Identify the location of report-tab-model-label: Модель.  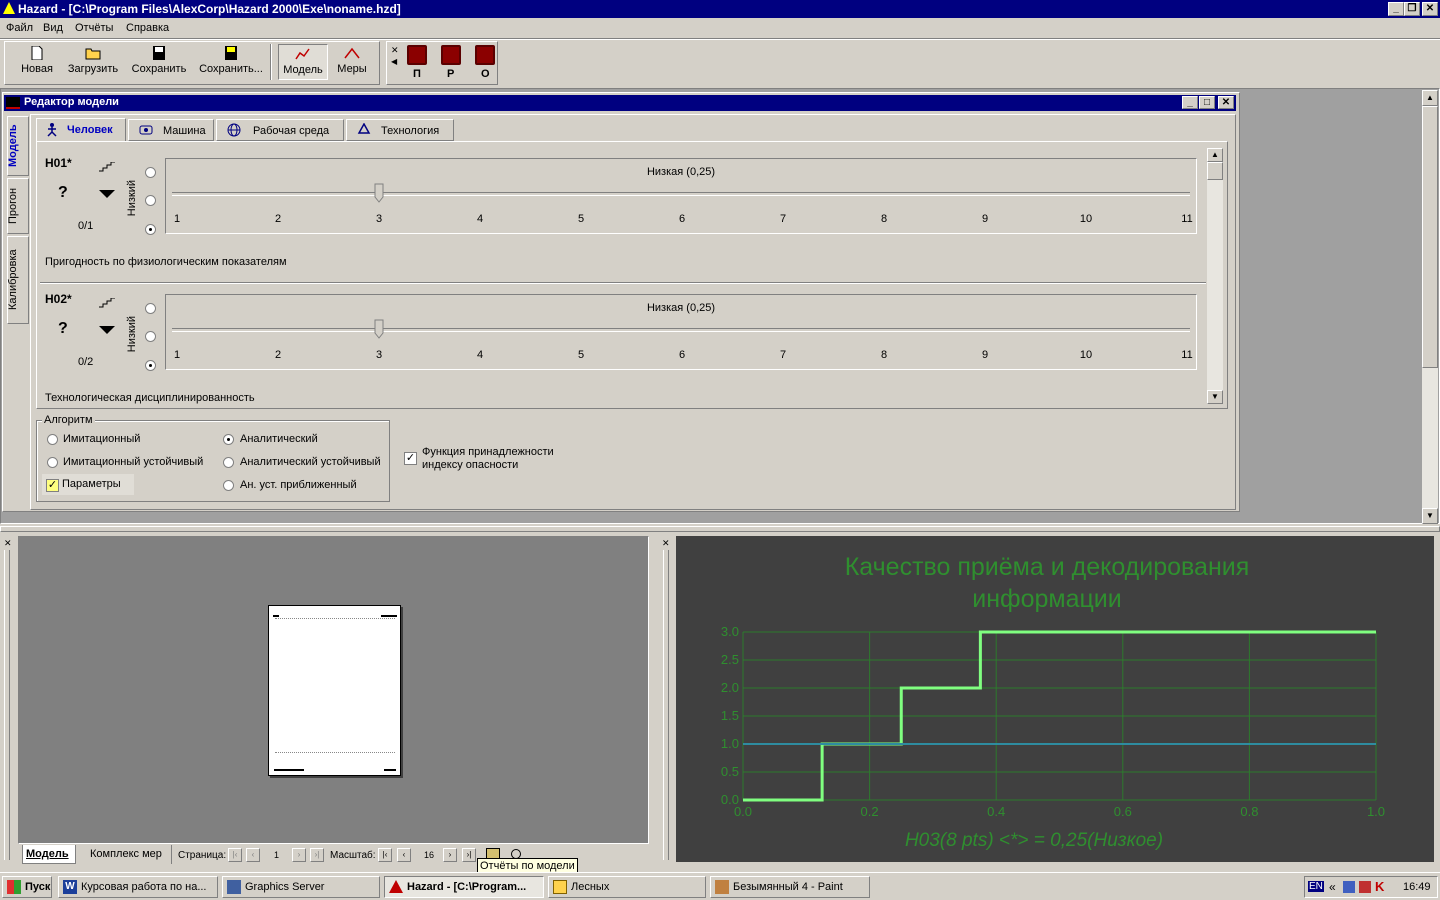
(47, 854).